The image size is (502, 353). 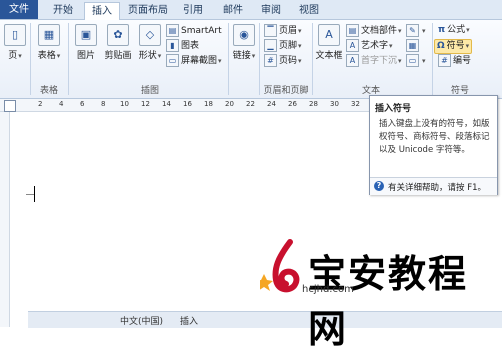 What do you see at coordinates (40, 104) in the screenshot?
I see `ruler-number: 2` at bounding box center [40, 104].